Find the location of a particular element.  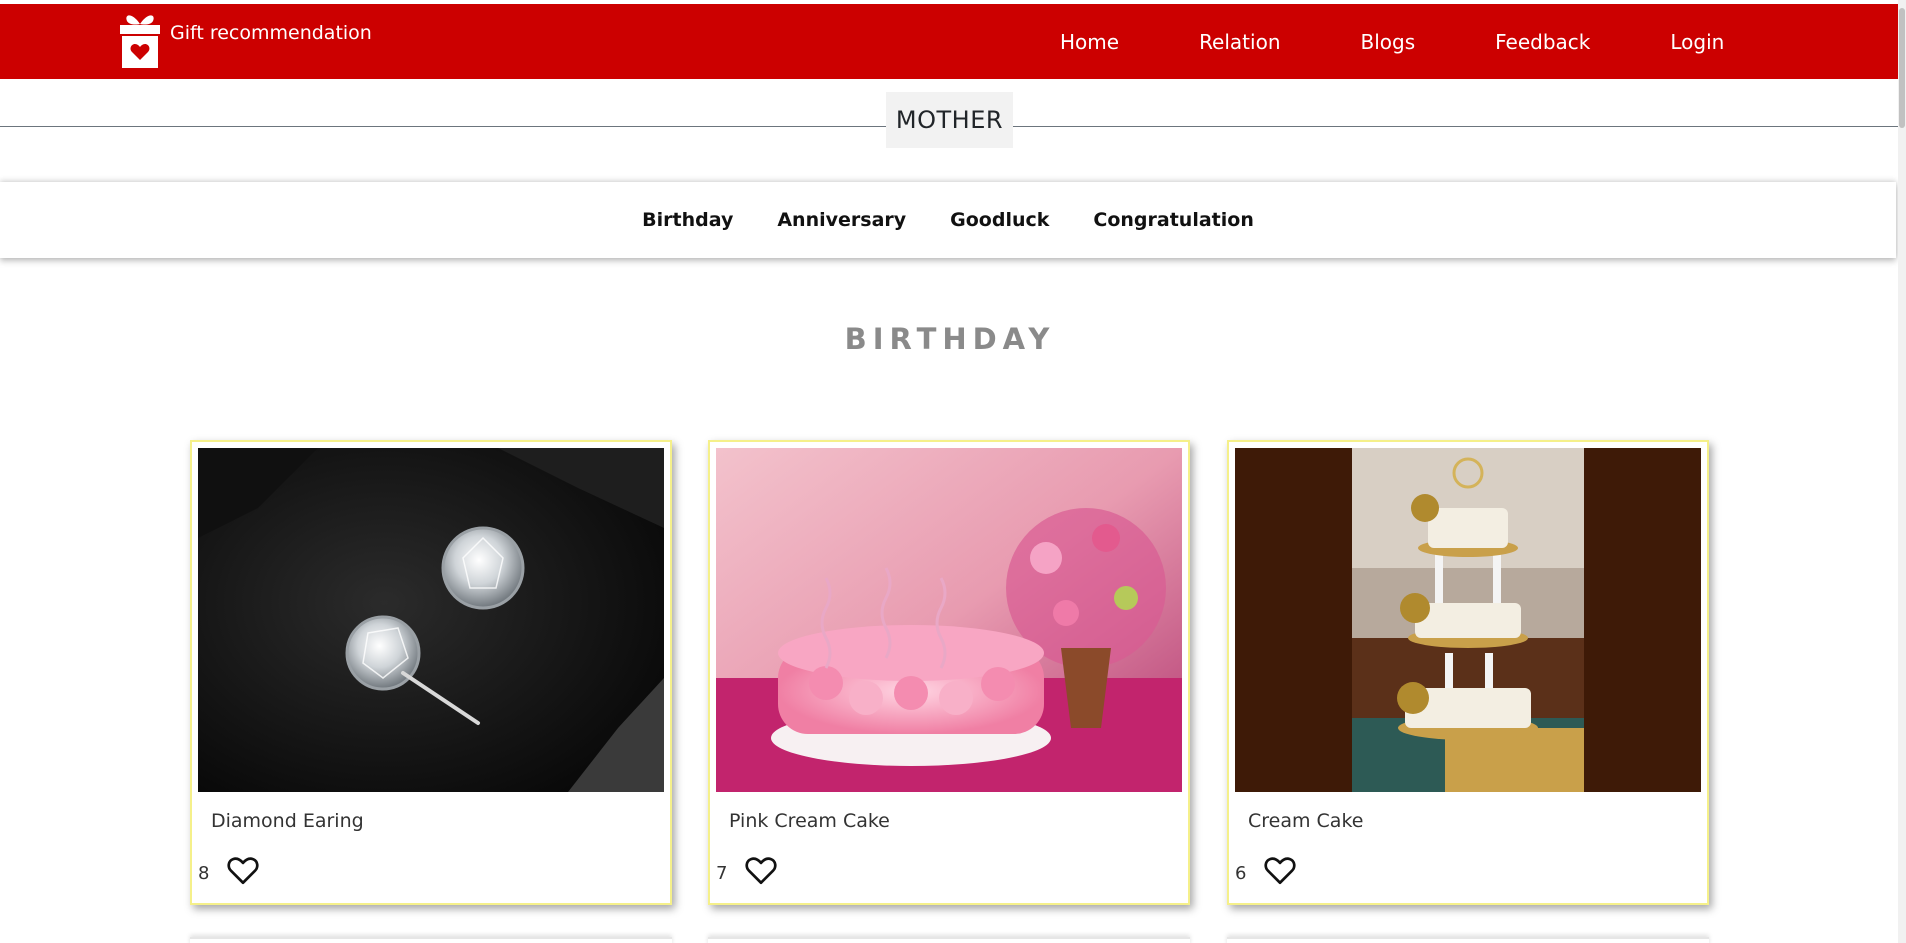

product-card: Pink Cream Cake 7 is located at coordinates (949, 672).